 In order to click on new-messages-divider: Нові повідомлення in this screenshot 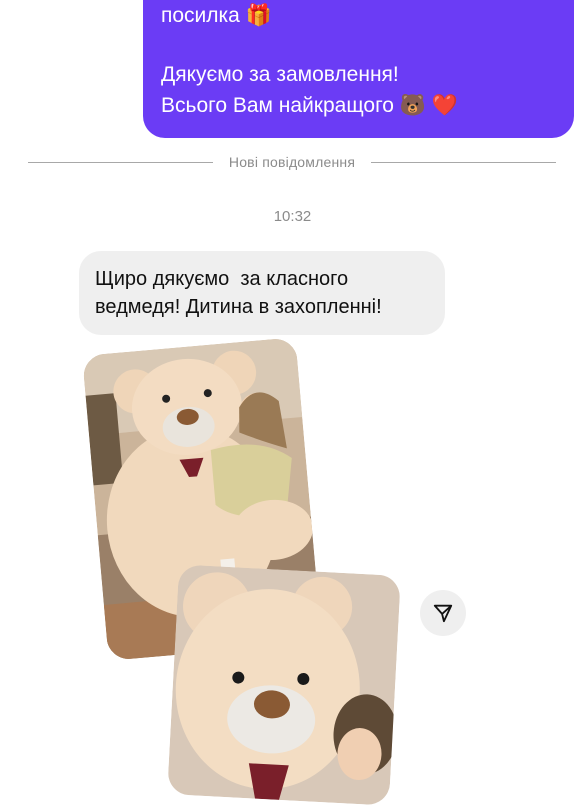, I will do `click(292, 162)`.